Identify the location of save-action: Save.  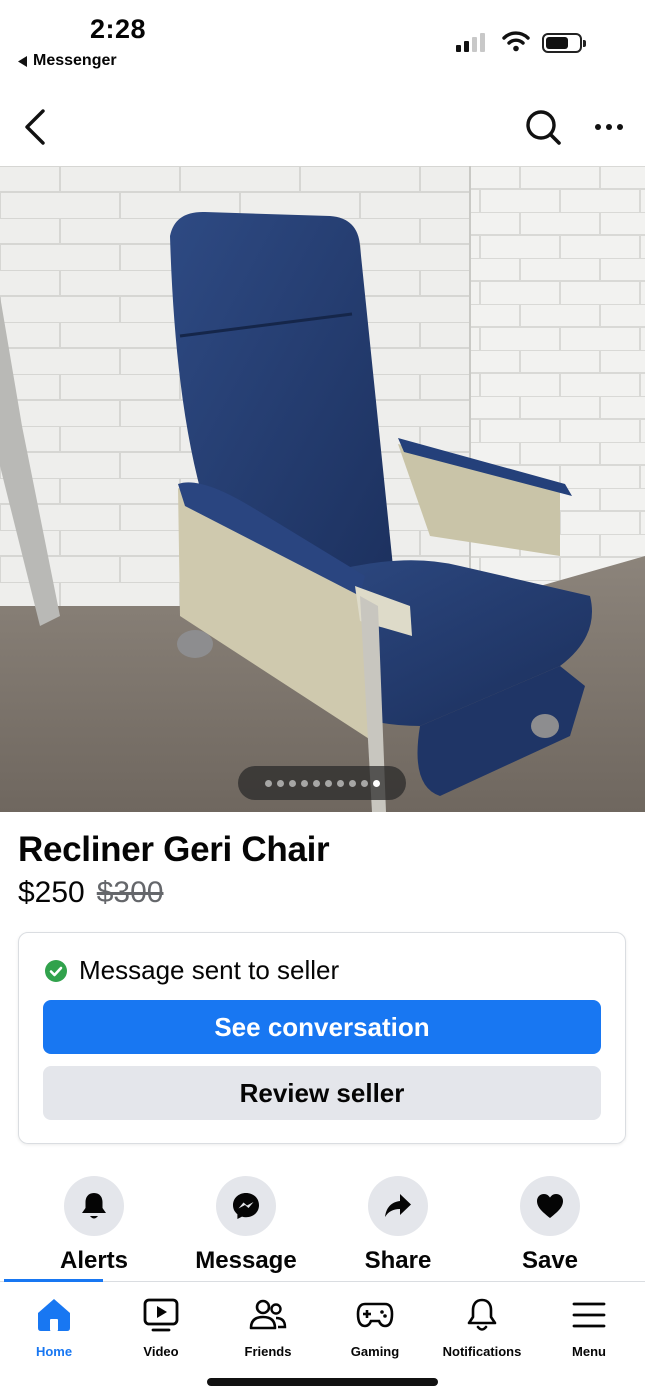
(550, 1224).